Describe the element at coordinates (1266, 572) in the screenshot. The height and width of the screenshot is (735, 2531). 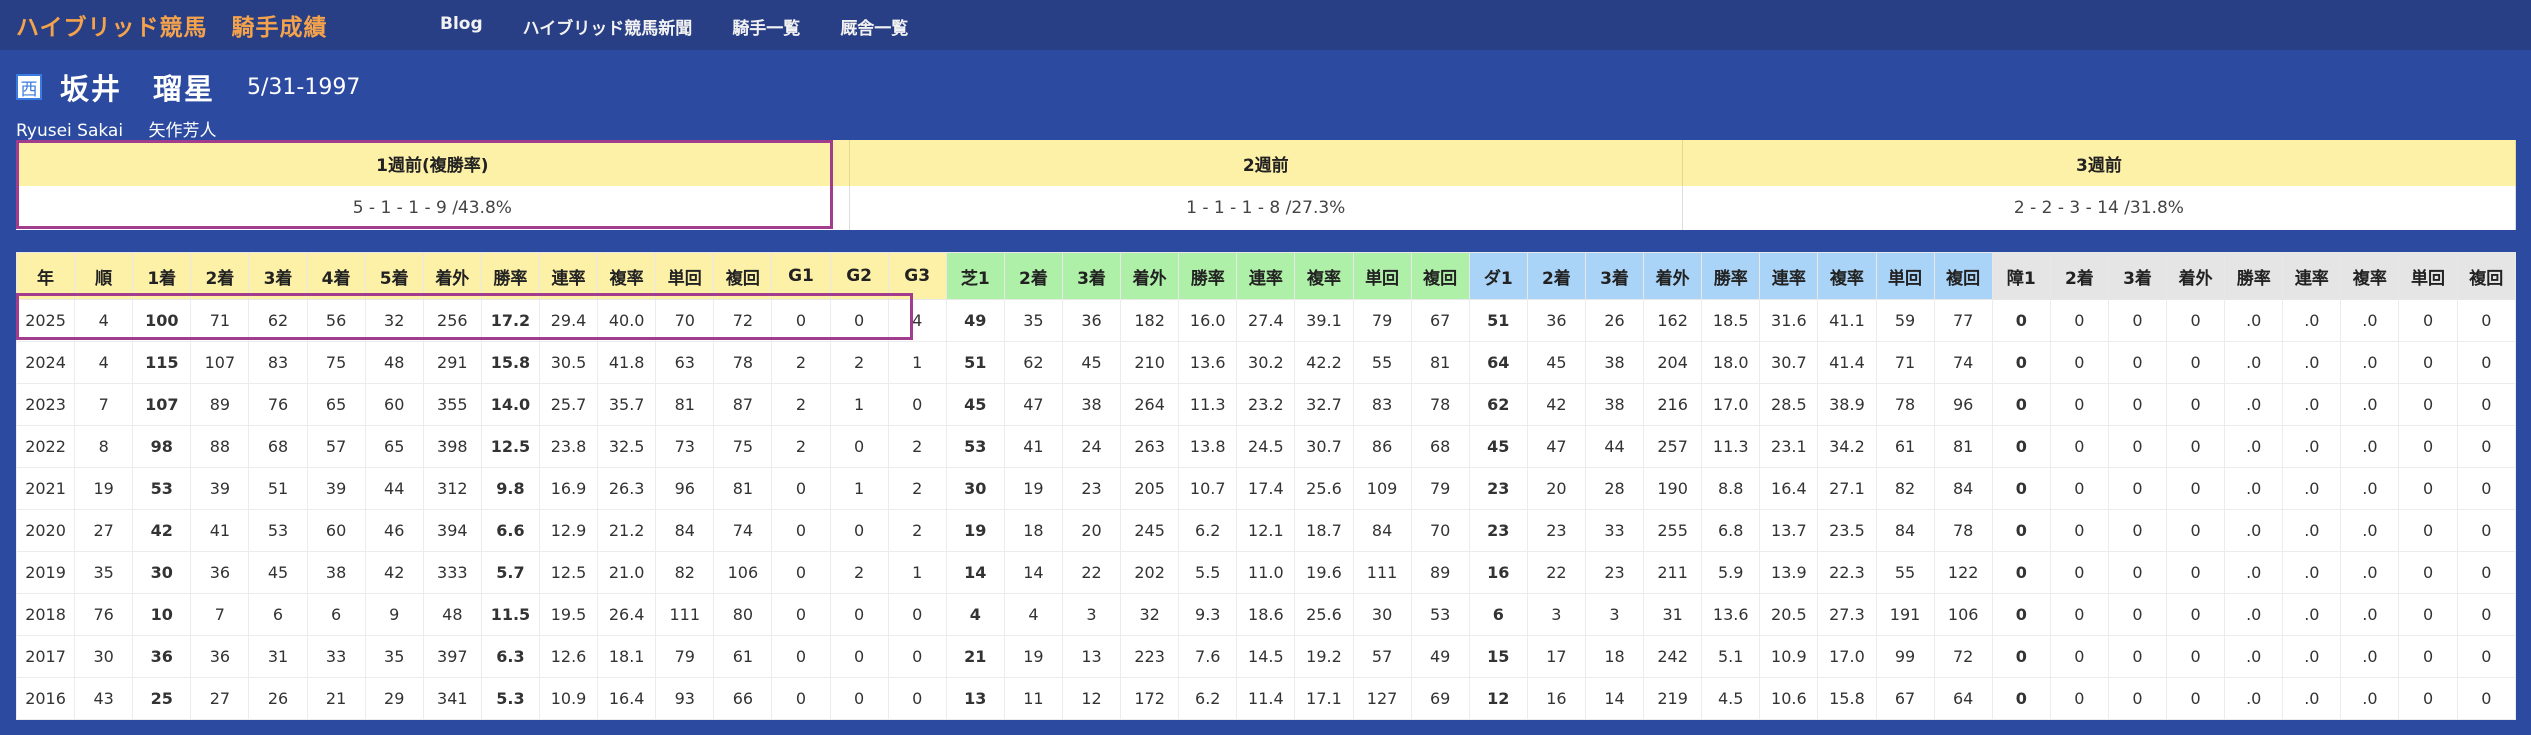
I see `table-cell: 11.0` at that location.